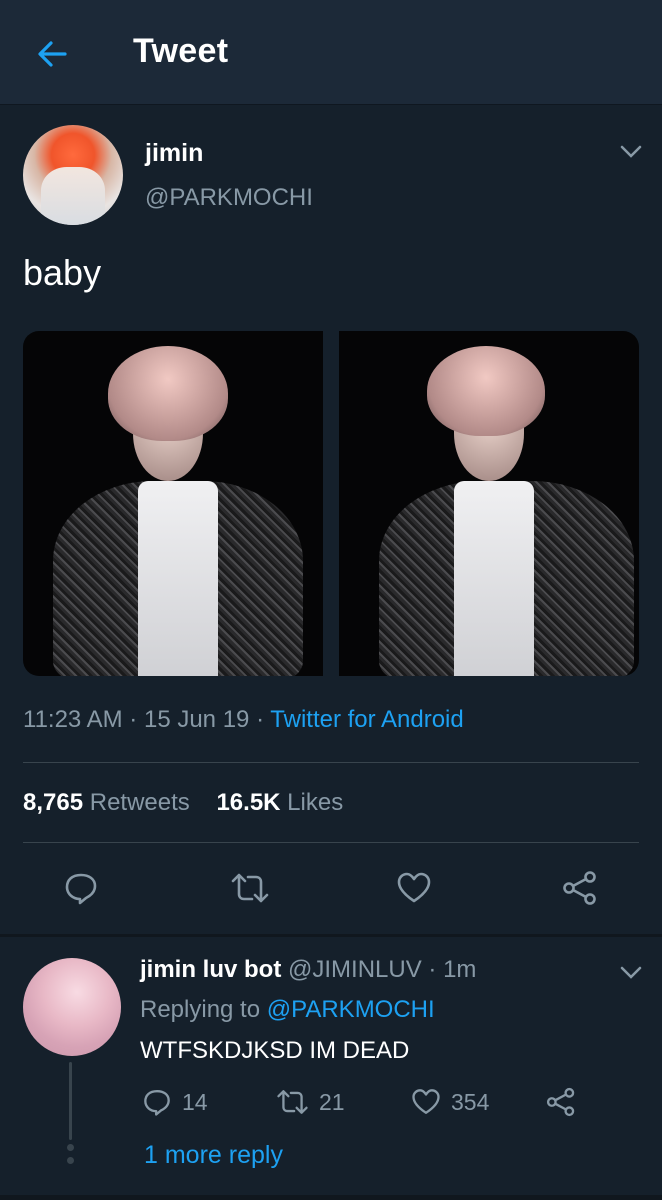 The image size is (662, 1200). I want to click on tweet-menu-button, so click(631, 152).